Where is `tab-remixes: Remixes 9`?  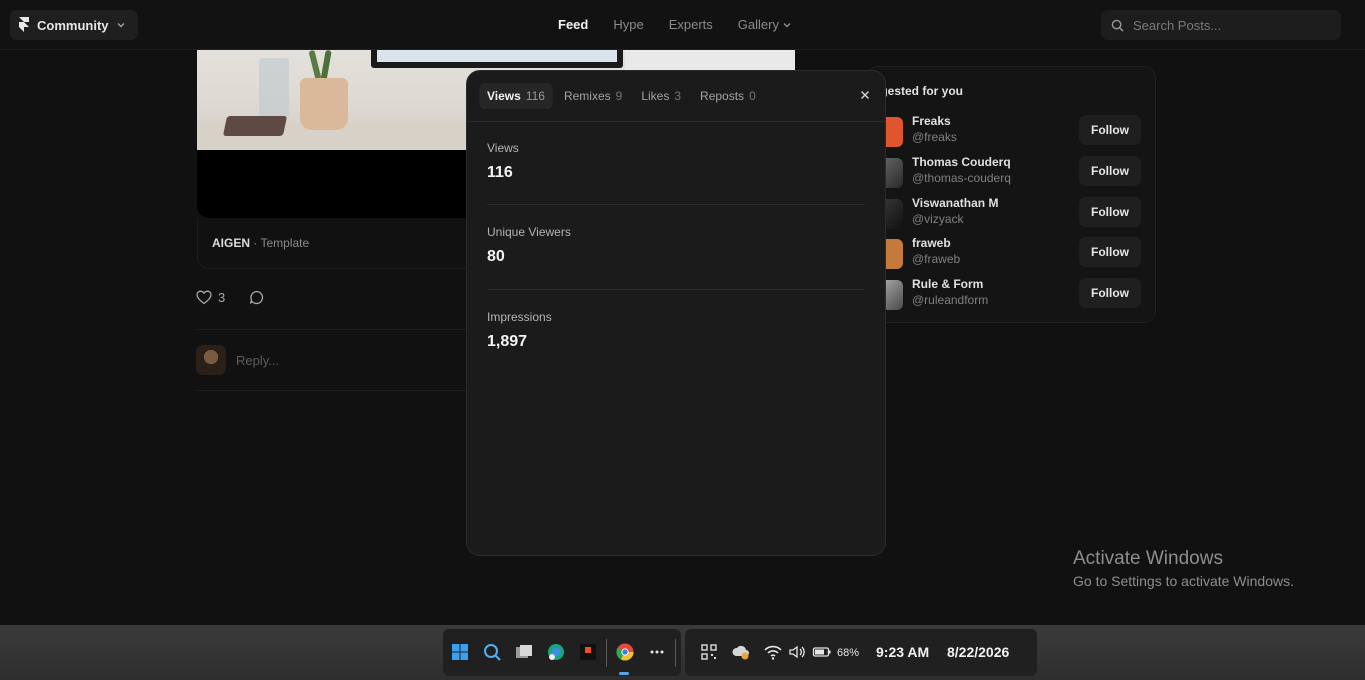 tab-remixes: Remixes 9 is located at coordinates (593, 96).